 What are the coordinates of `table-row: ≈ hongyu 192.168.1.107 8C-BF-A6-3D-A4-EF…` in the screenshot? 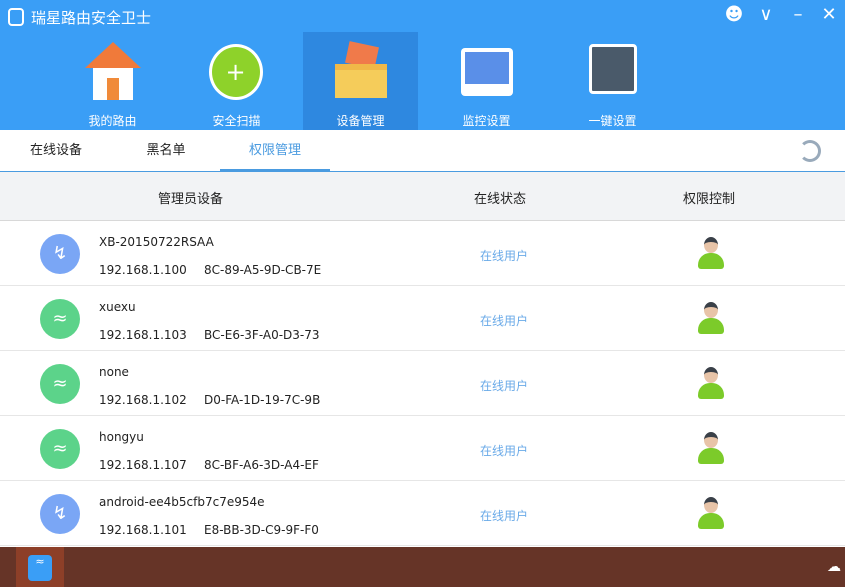 It's located at (422, 448).